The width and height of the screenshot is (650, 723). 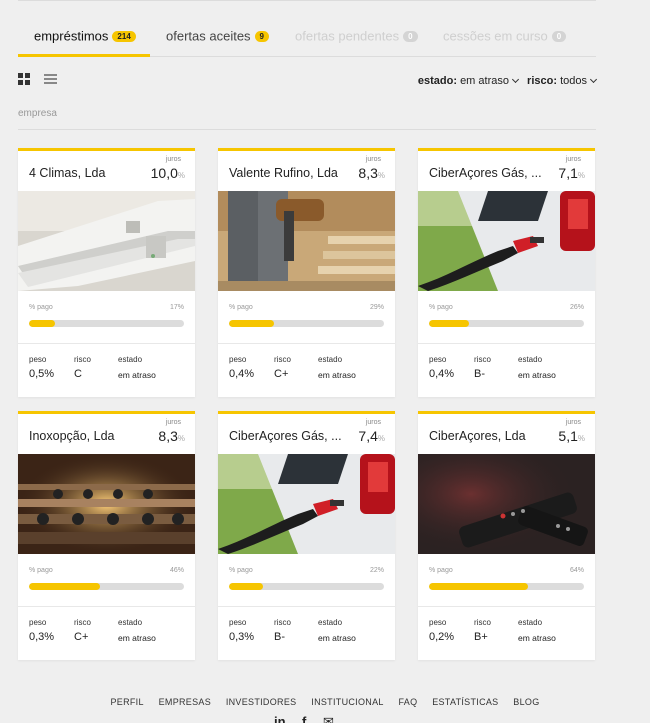 I want to click on tab-label: ofertas pendentes, so click(x=347, y=36).